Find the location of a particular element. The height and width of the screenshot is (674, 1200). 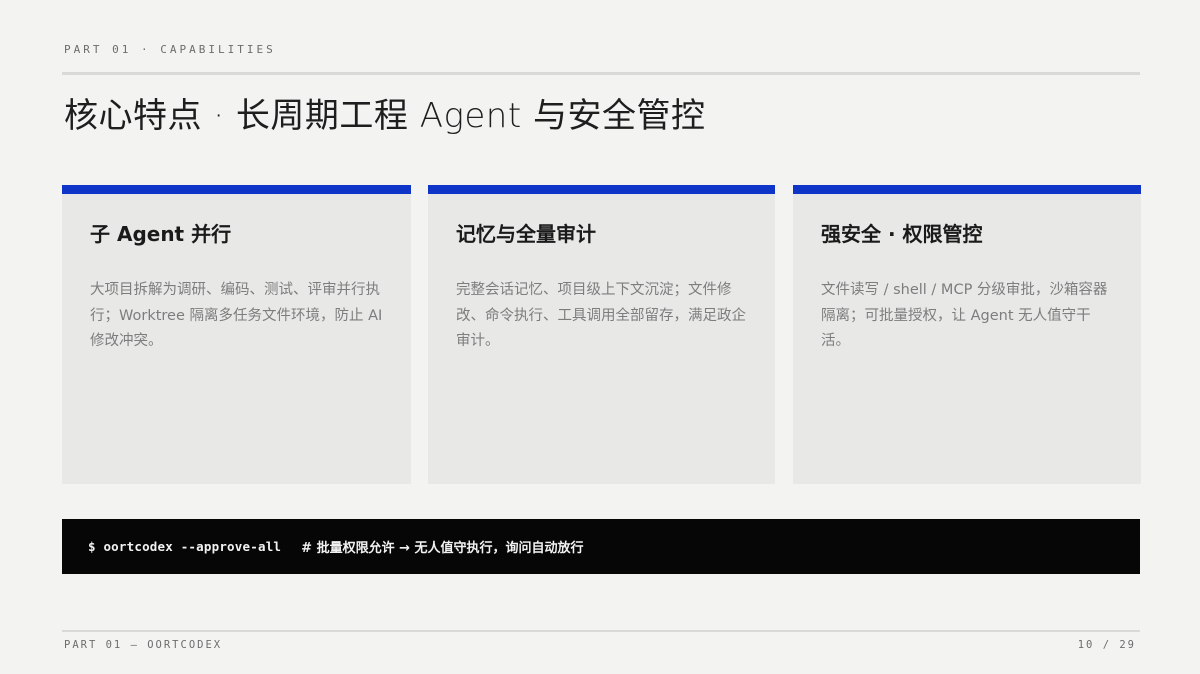

bottom-divider is located at coordinates (601, 631).